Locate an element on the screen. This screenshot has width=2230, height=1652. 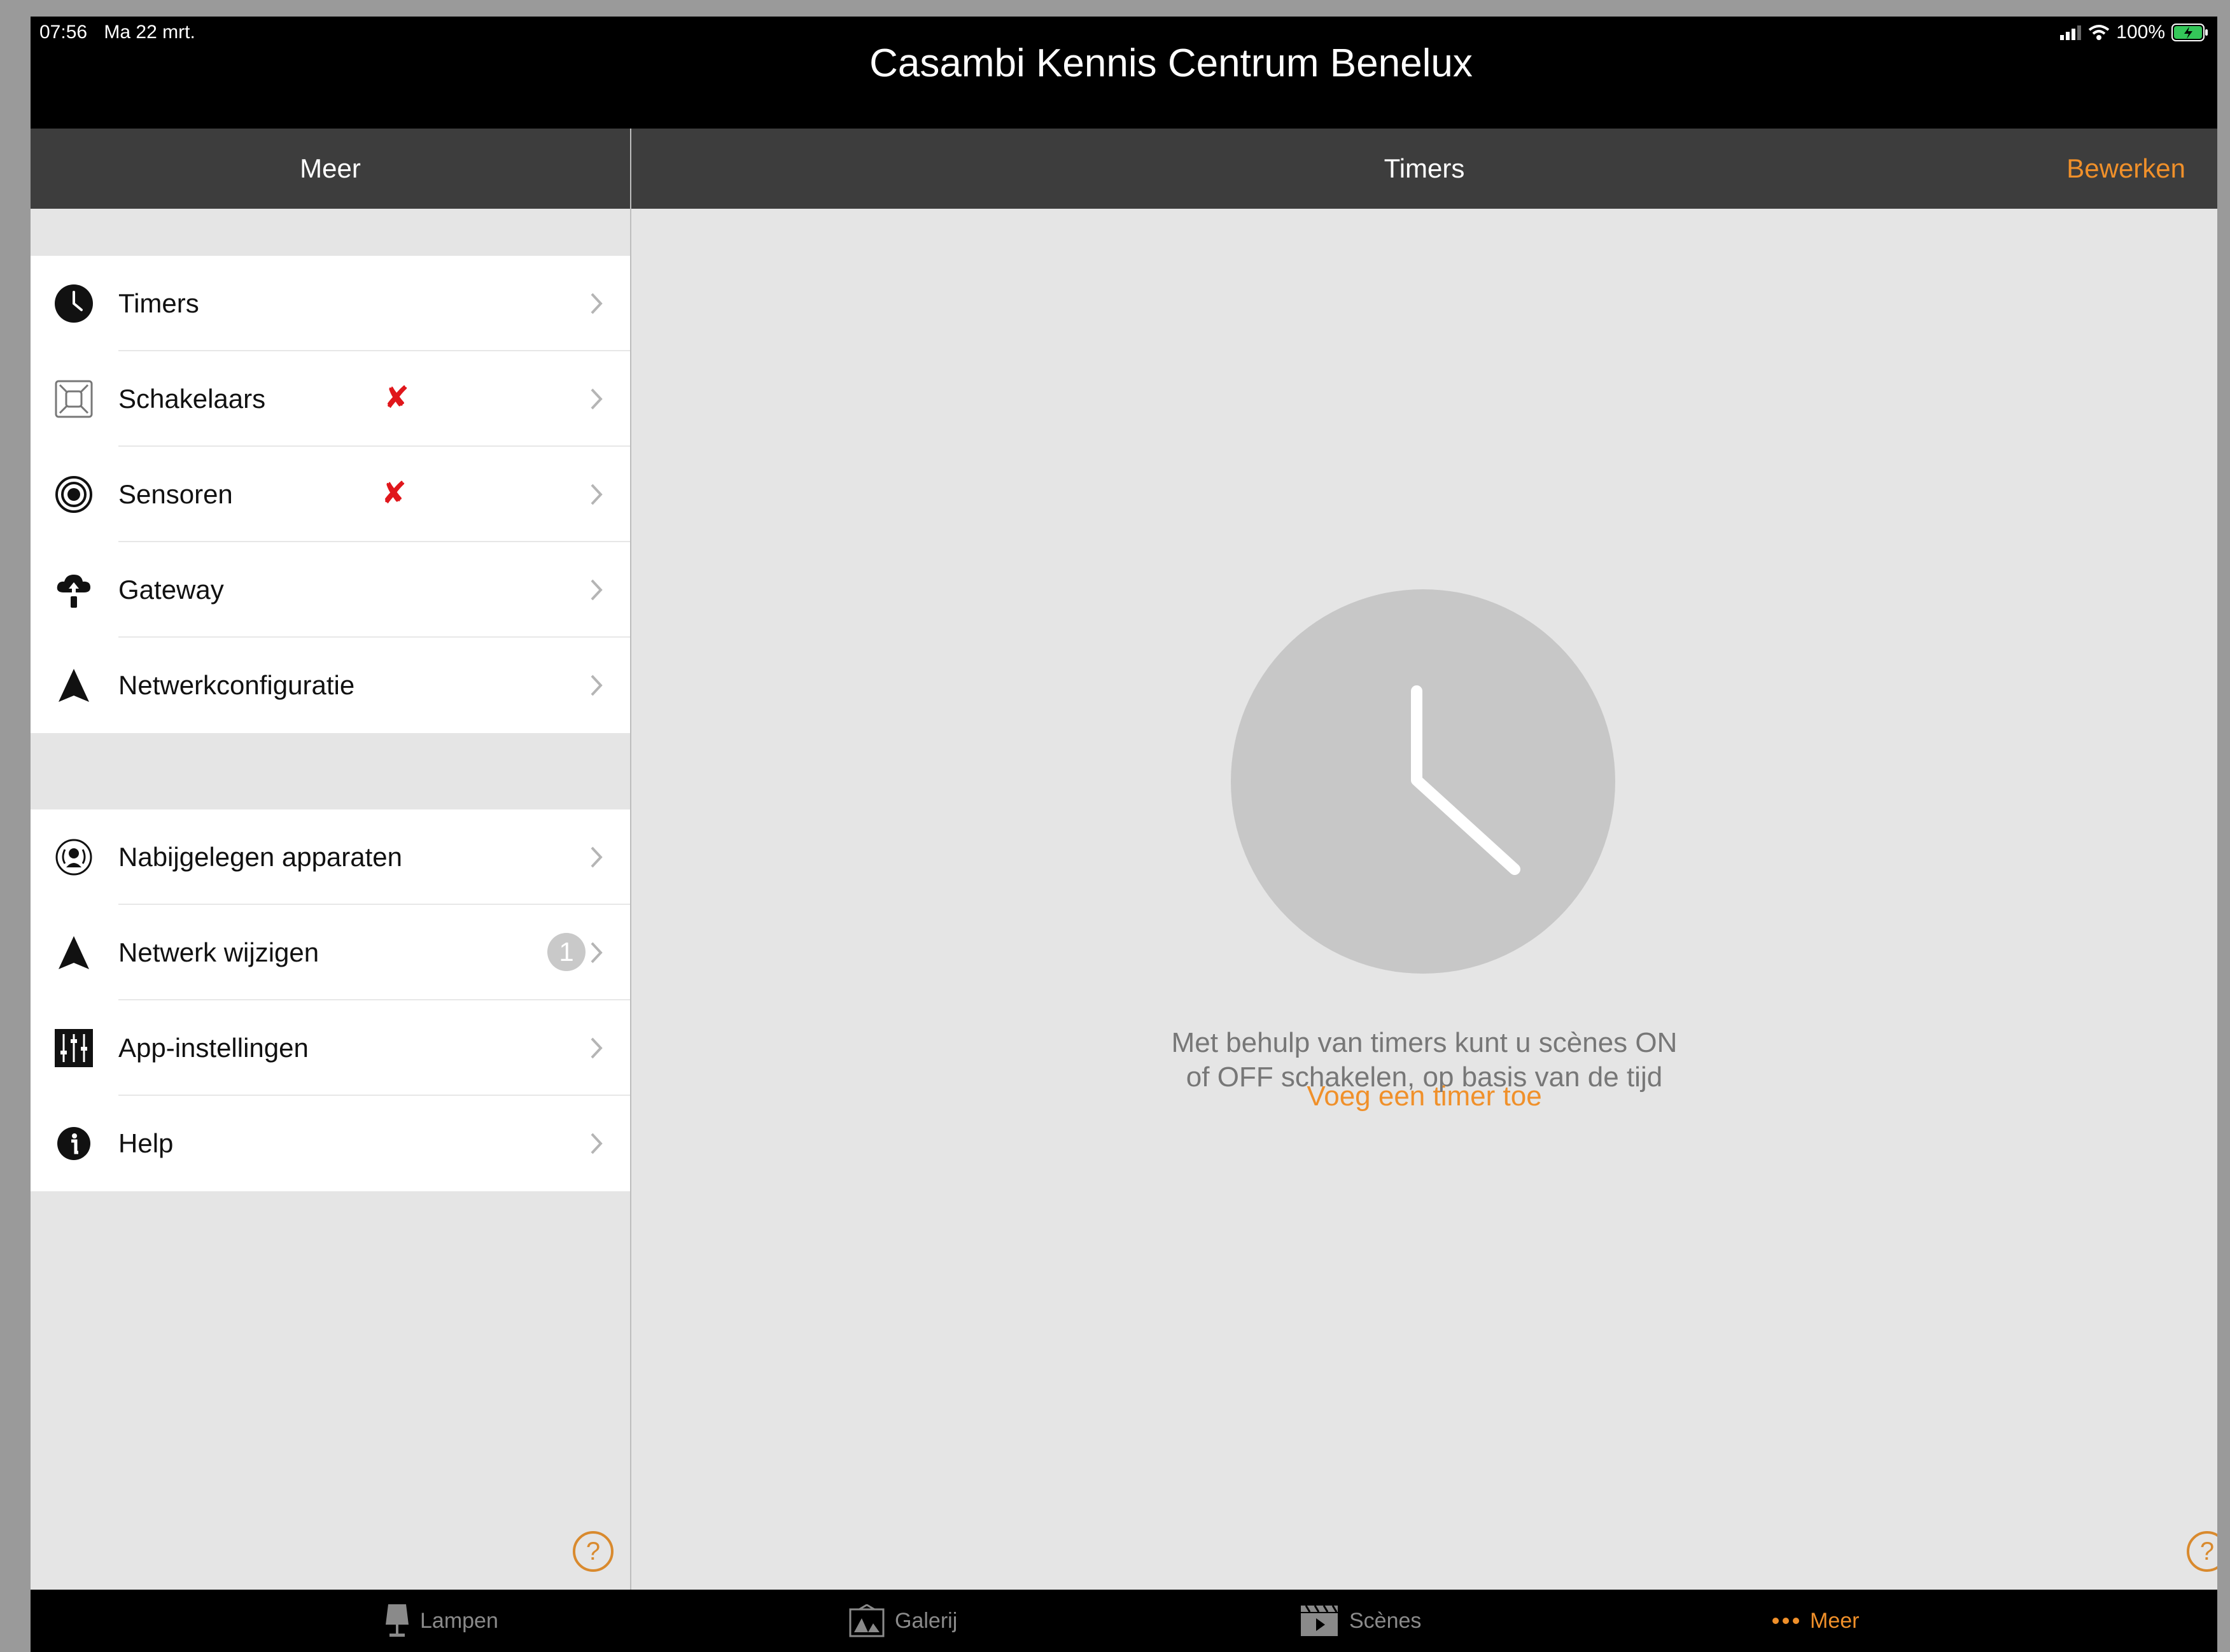
lamp-icon is located at coordinates (397, 1620).